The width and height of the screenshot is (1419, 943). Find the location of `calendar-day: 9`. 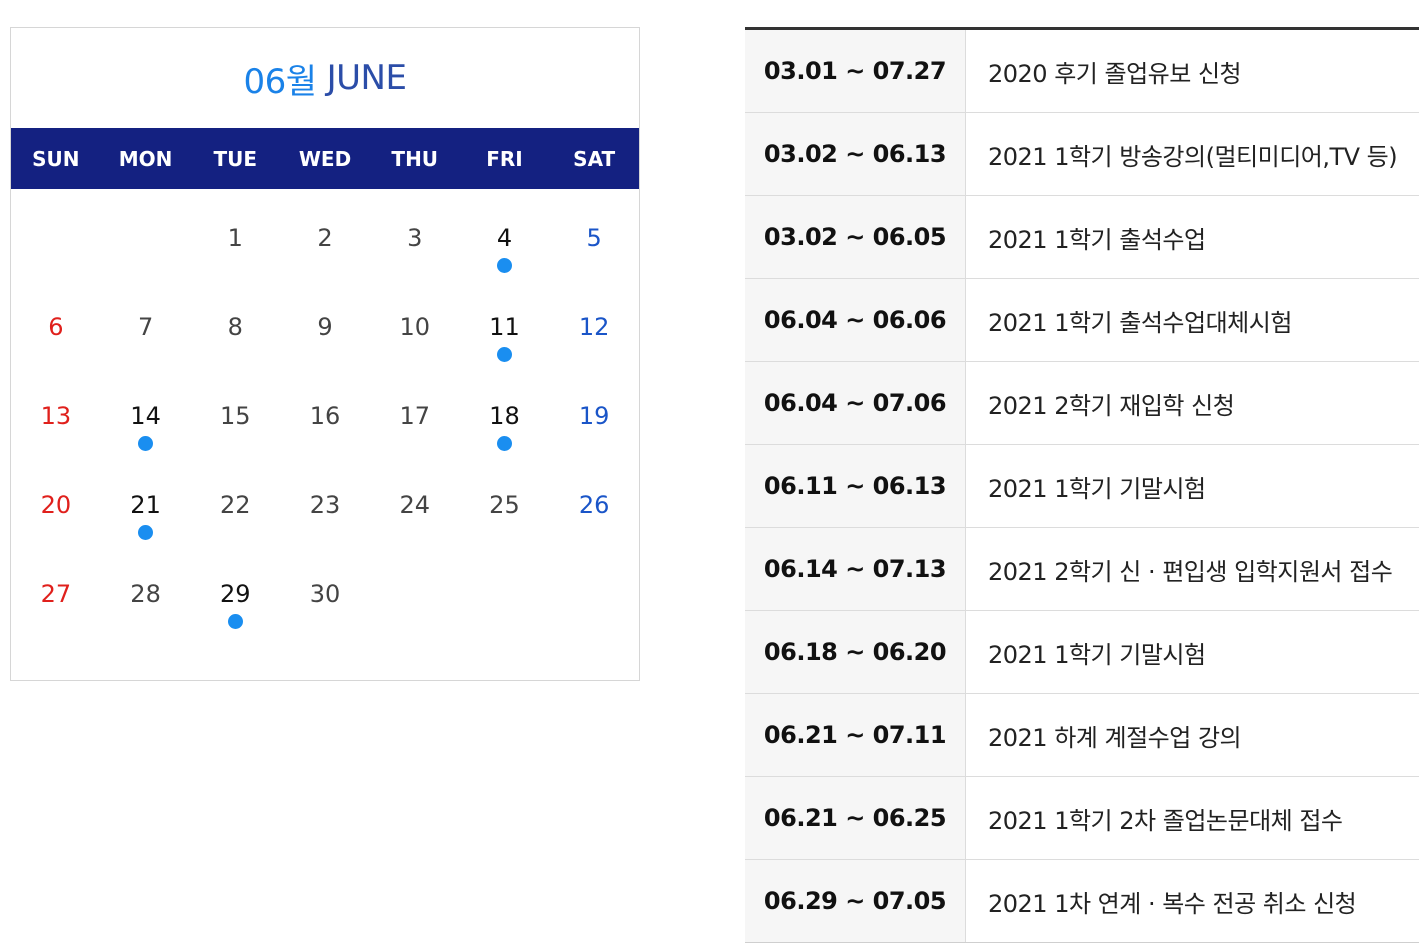

calendar-day: 9 is located at coordinates (325, 334).